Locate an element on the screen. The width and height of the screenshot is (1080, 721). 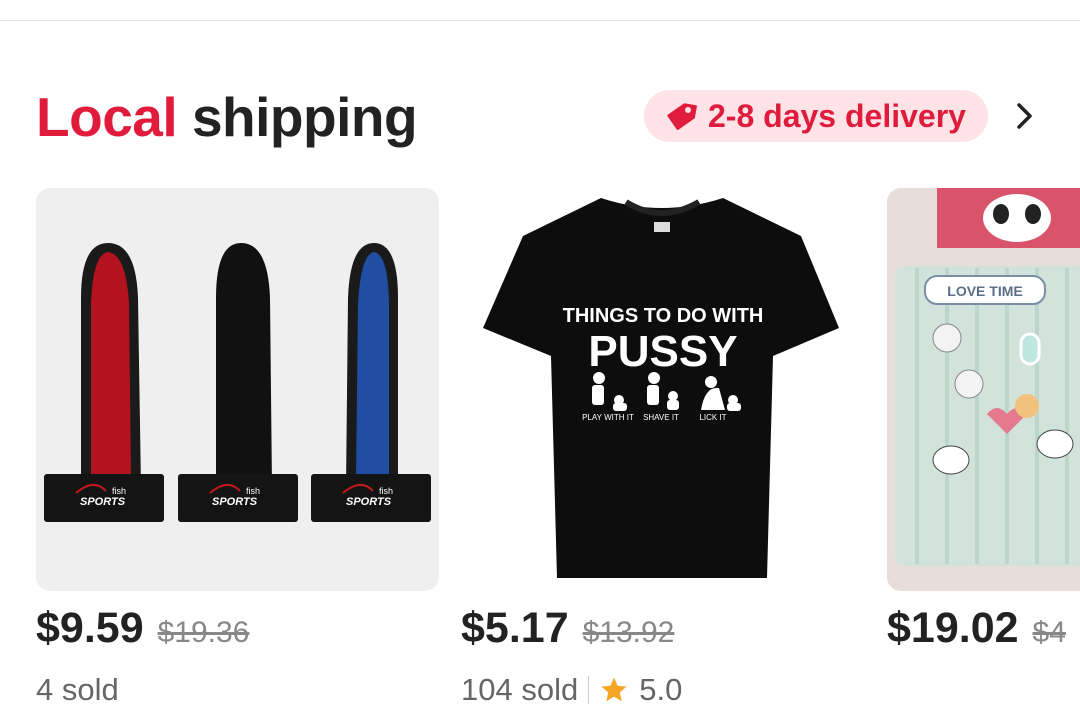
sold-count: 4 sold is located at coordinates (77, 689).